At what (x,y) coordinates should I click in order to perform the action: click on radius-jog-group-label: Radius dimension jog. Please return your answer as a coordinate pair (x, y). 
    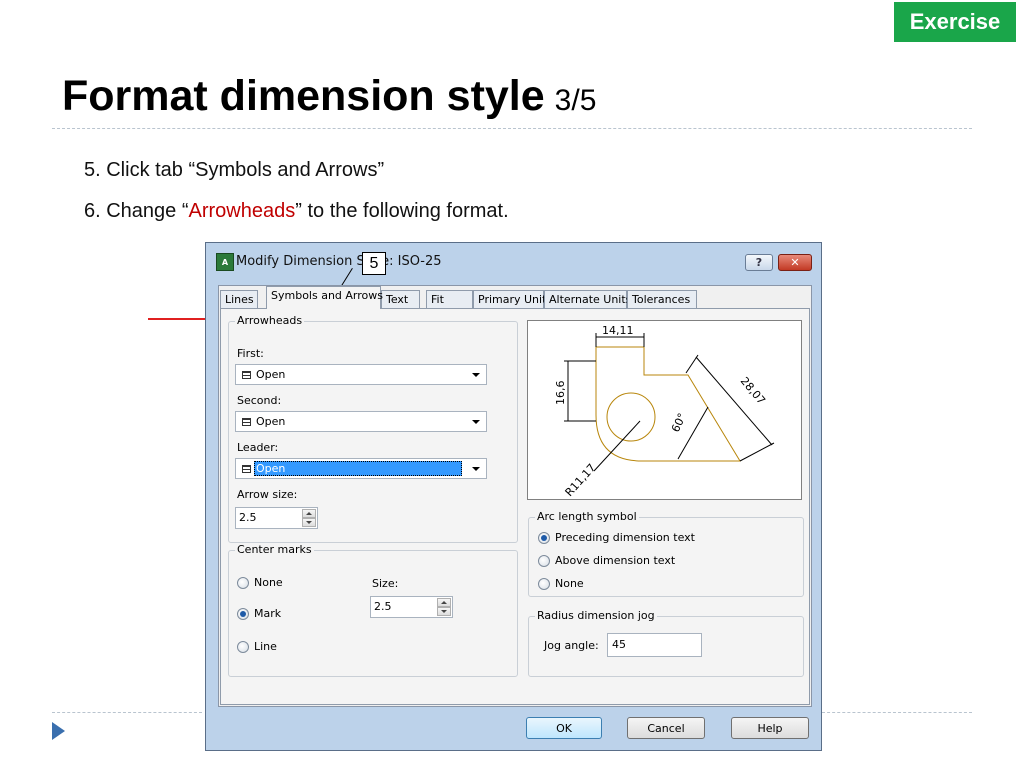
    Looking at the image, I should click on (596, 615).